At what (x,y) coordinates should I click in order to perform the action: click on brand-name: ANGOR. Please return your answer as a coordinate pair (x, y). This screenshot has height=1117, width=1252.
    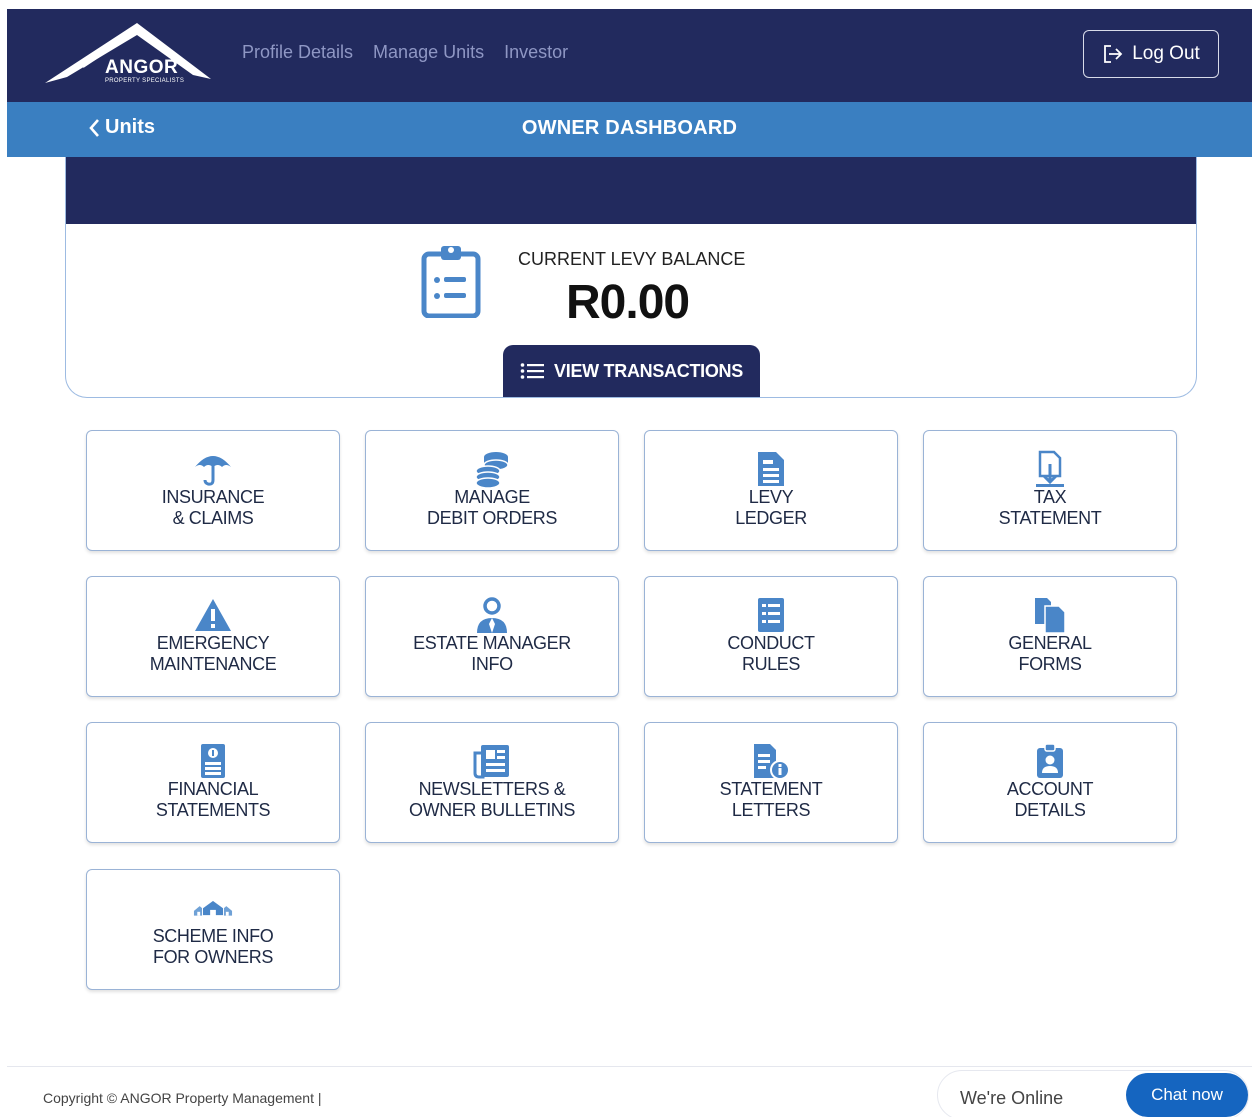
    Looking at the image, I should click on (142, 67).